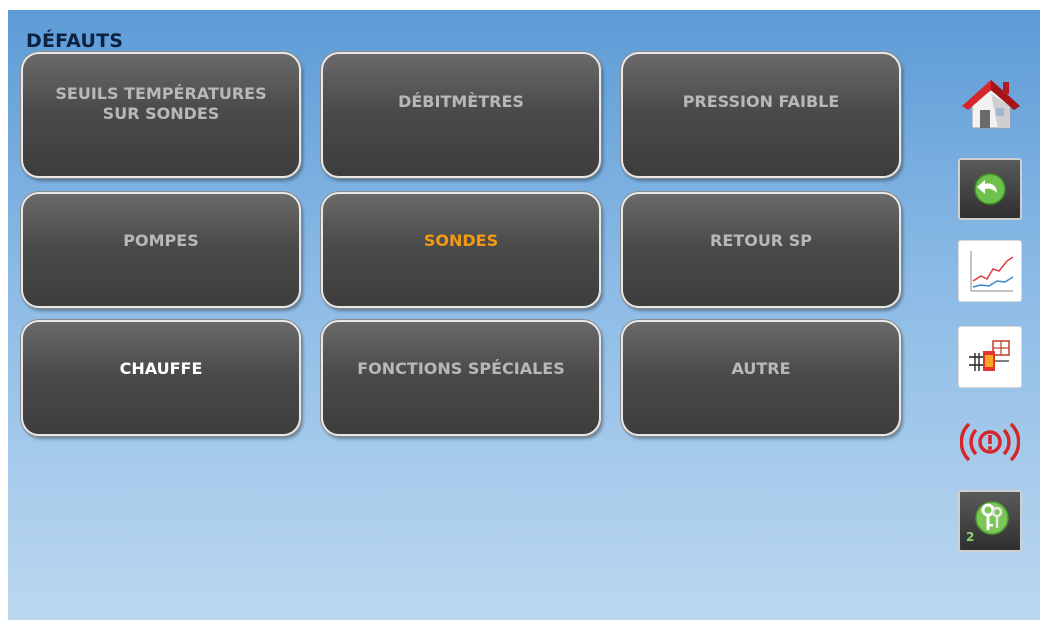 Image resolution: width=1048 pixels, height=624 pixels. Describe the element at coordinates (990, 357) in the screenshot. I see `schematic-icon` at that location.